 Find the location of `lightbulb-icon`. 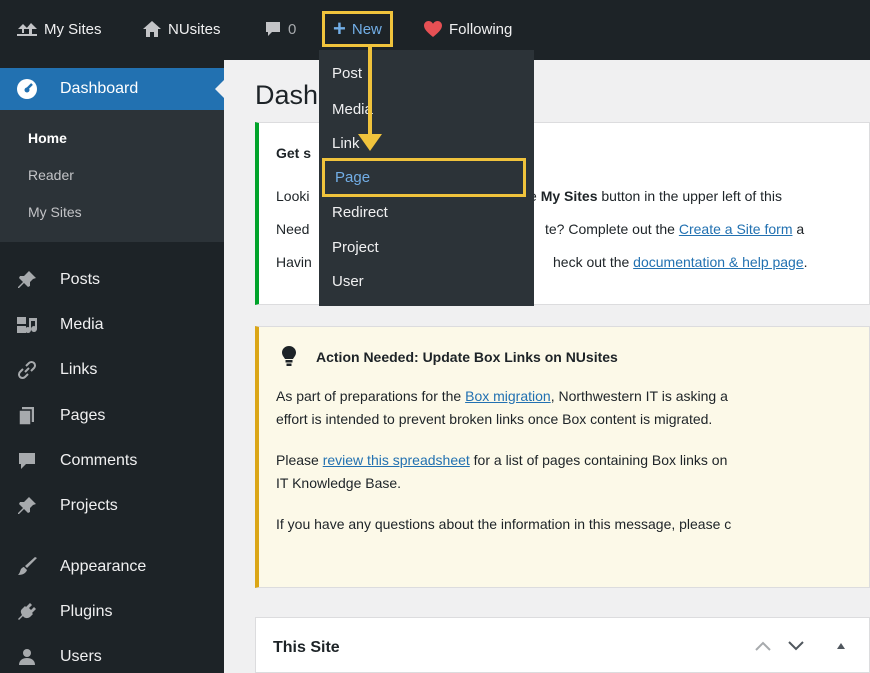

lightbulb-icon is located at coordinates (289, 356).